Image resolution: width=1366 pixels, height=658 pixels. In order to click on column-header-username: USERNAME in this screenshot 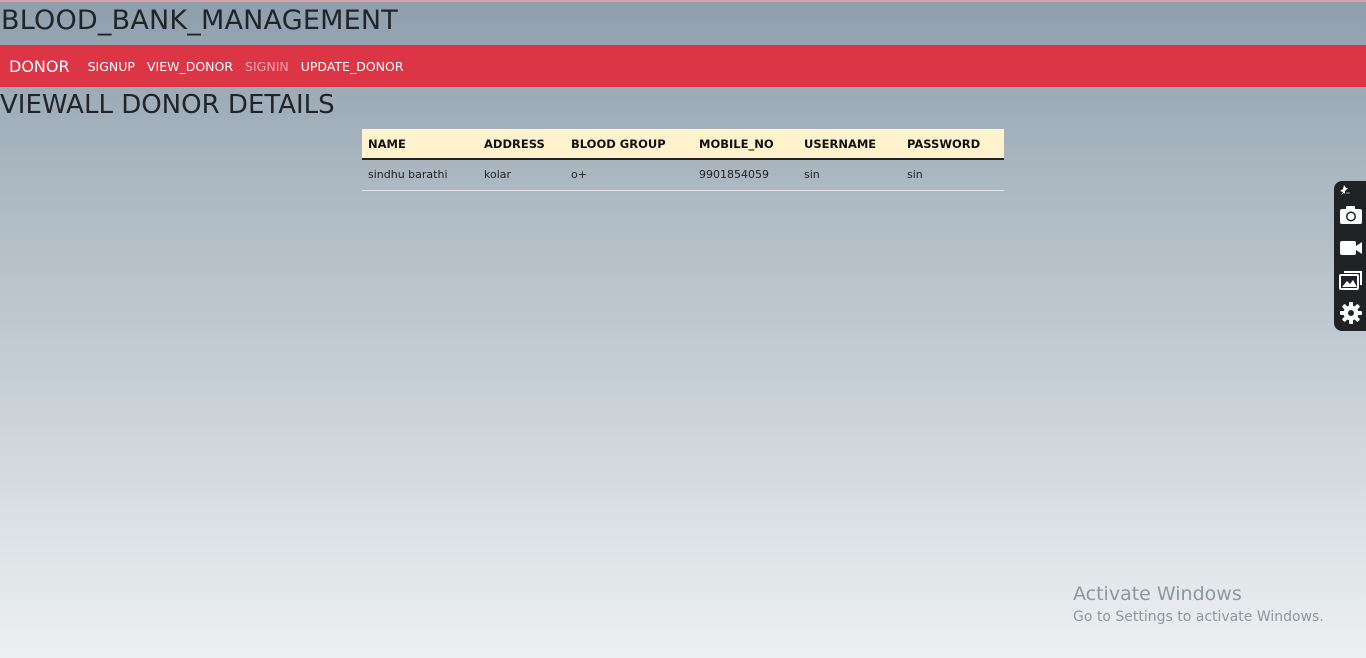, I will do `click(849, 144)`.